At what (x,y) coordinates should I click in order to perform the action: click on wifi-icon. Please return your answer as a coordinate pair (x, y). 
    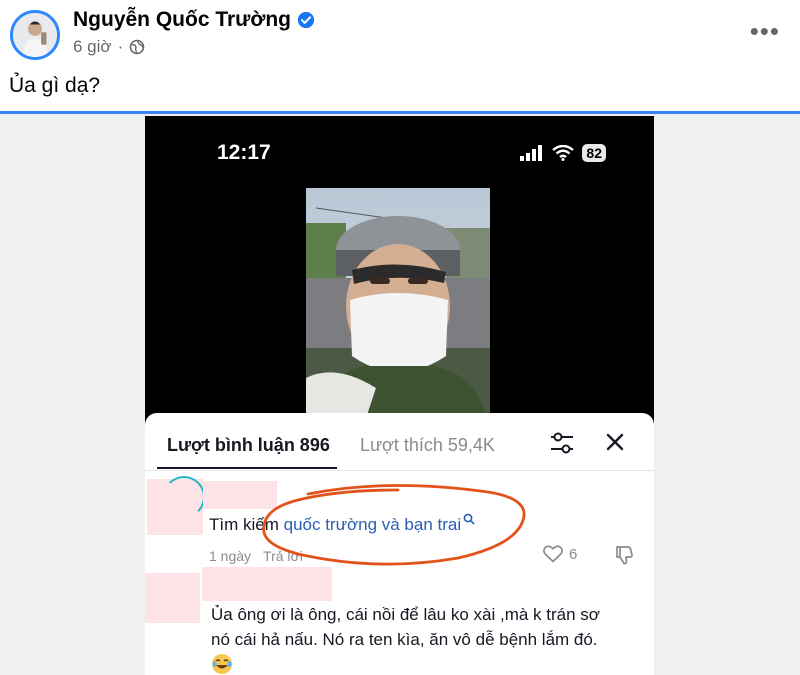
    Looking at the image, I should click on (563, 153).